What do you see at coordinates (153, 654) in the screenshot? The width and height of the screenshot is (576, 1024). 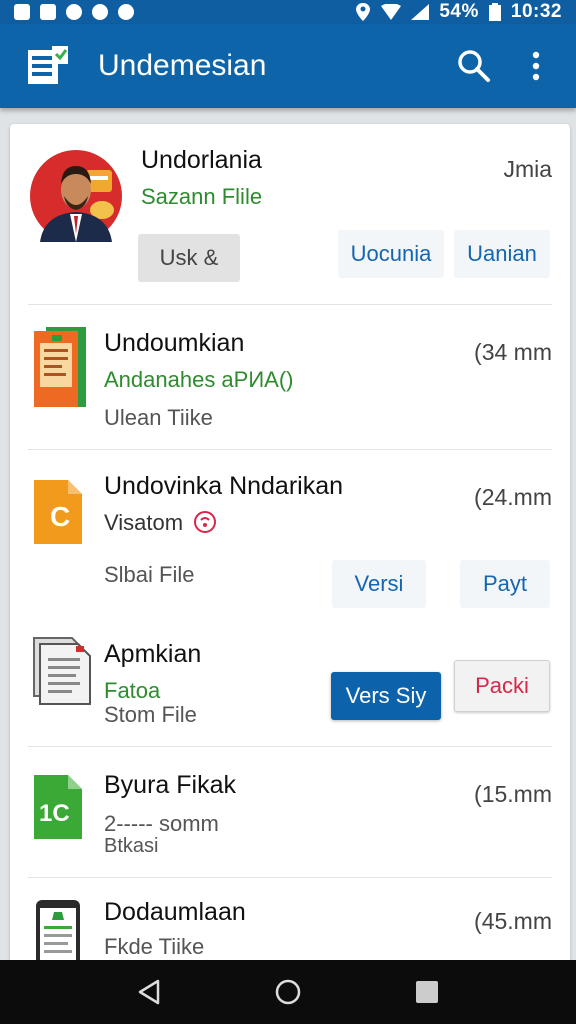 I see `item-title: Apmkian` at bounding box center [153, 654].